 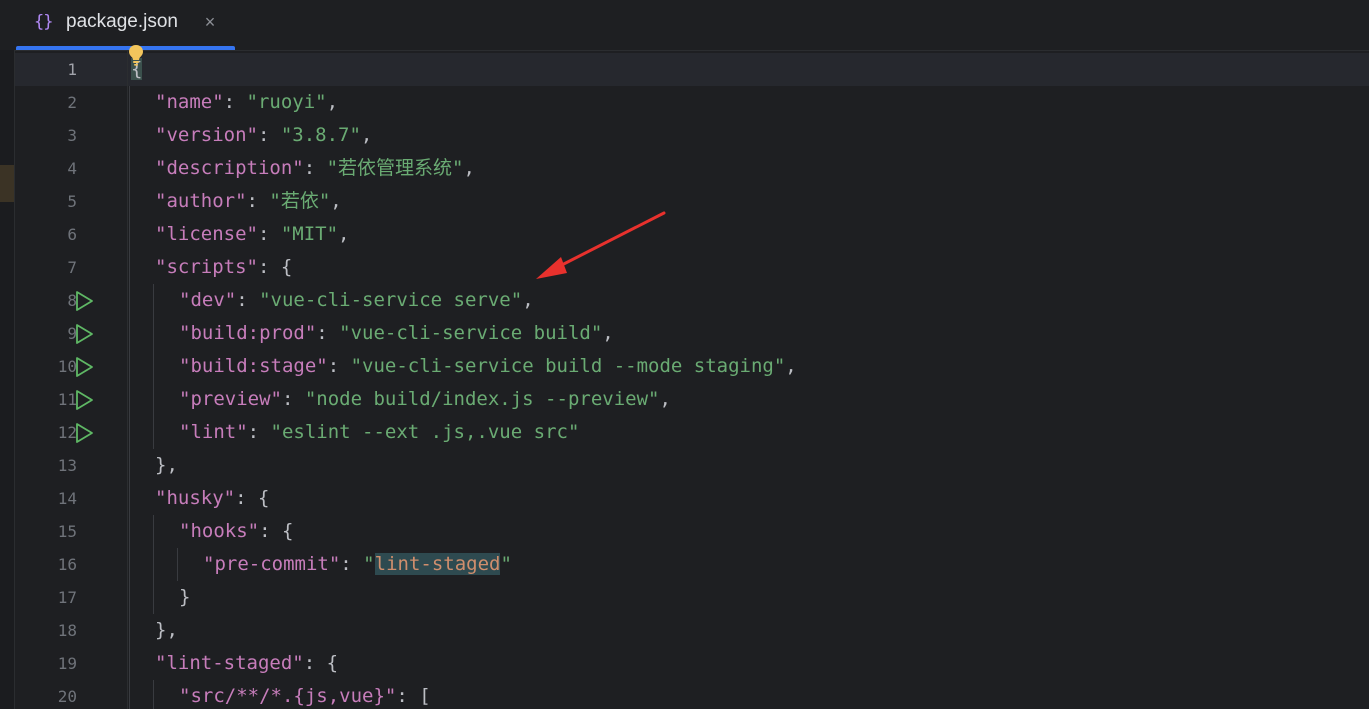 I want to click on line-number: 5, so click(x=72, y=201).